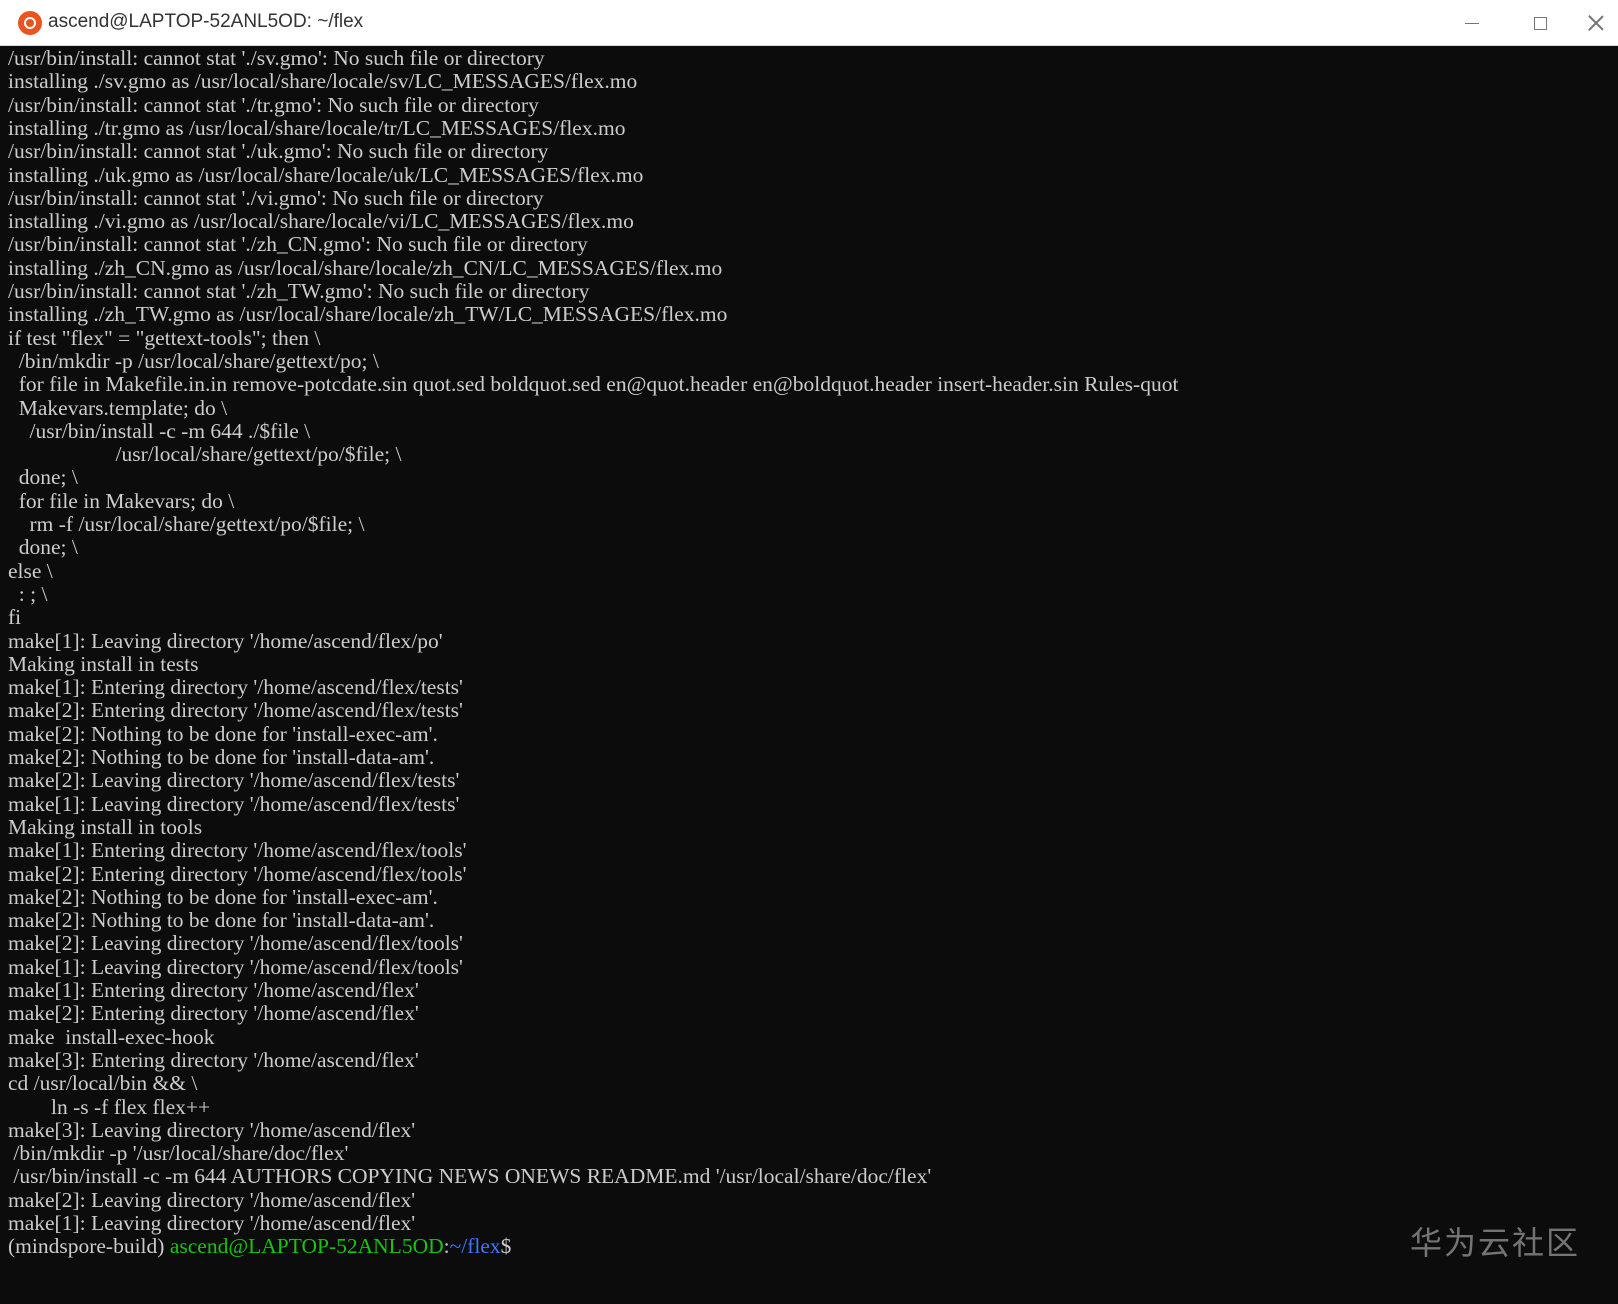 The width and height of the screenshot is (1618, 1304). What do you see at coordinates (516, 1248) in the screenshot?
I see `cursor` at bounding box center [516, 1248].